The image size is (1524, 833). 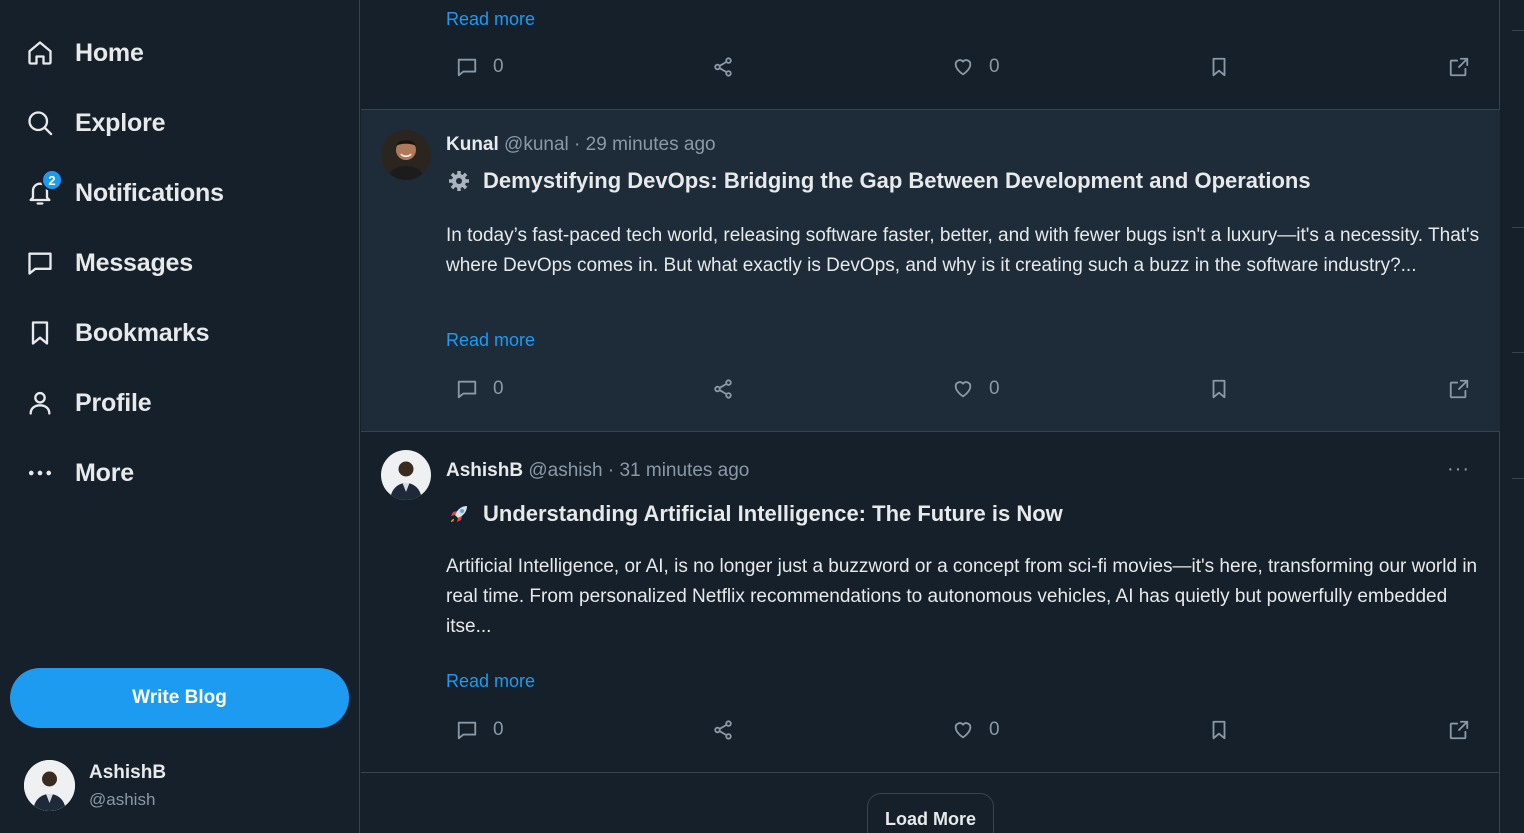 I want to click on home-icon, so click(x=40, y=53).